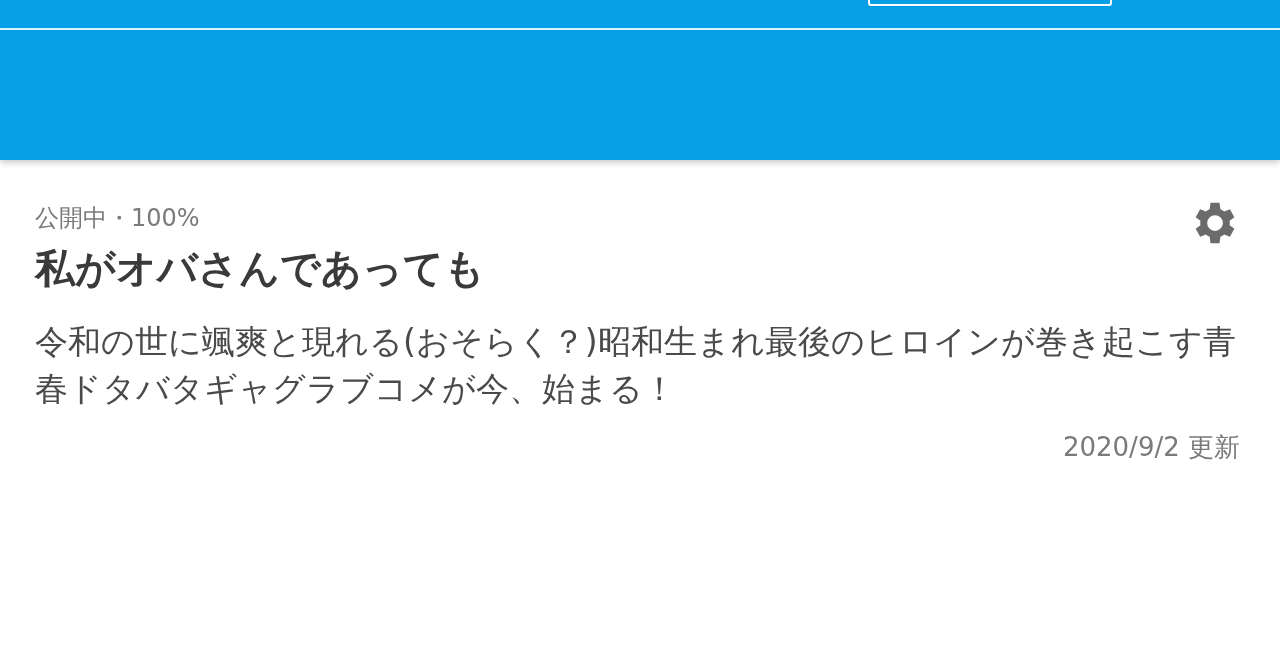  Describe the element at coordinates (118, 218) in the screenshot. I see `publication-status: 公開中・100%` at that location.